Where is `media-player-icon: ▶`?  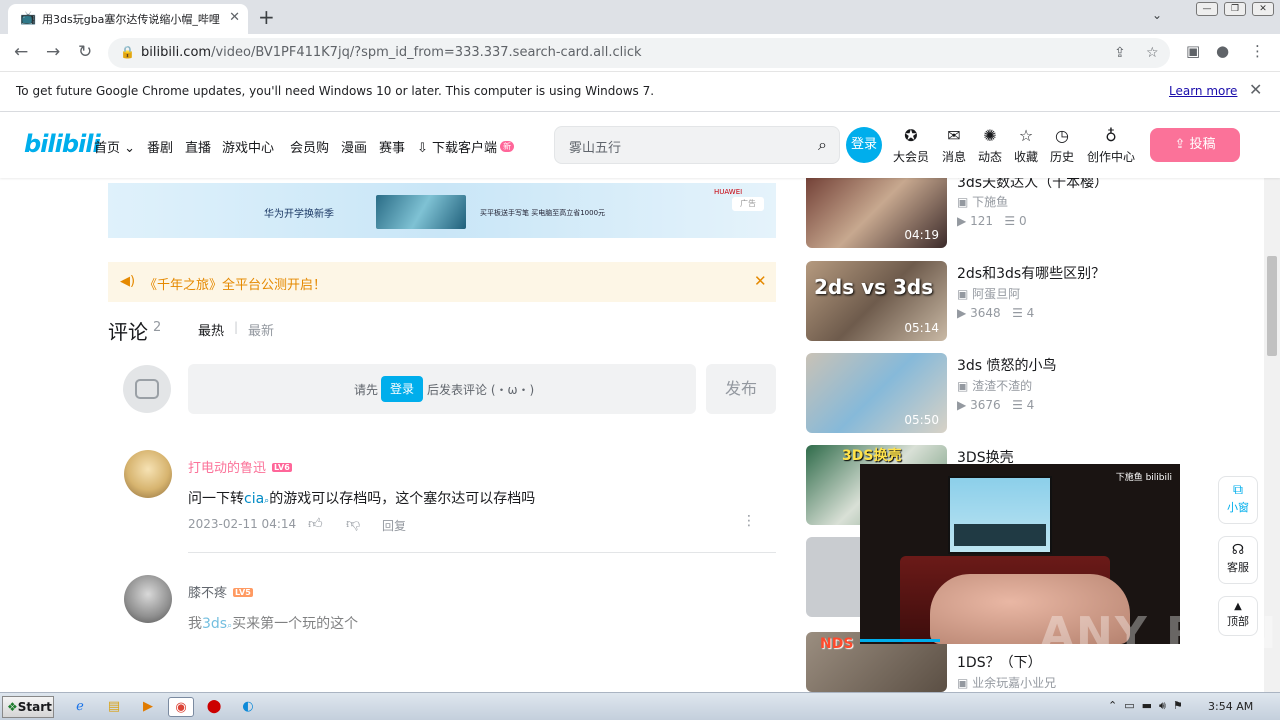 media-player-icon: ▶ is located at coordinates (148, 707).